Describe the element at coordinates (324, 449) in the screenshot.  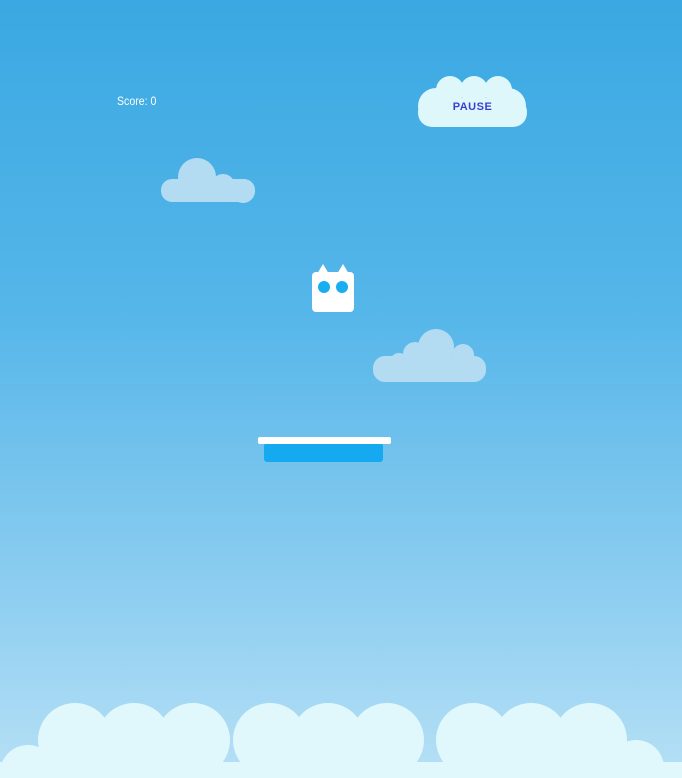
I see `platform` at that location.